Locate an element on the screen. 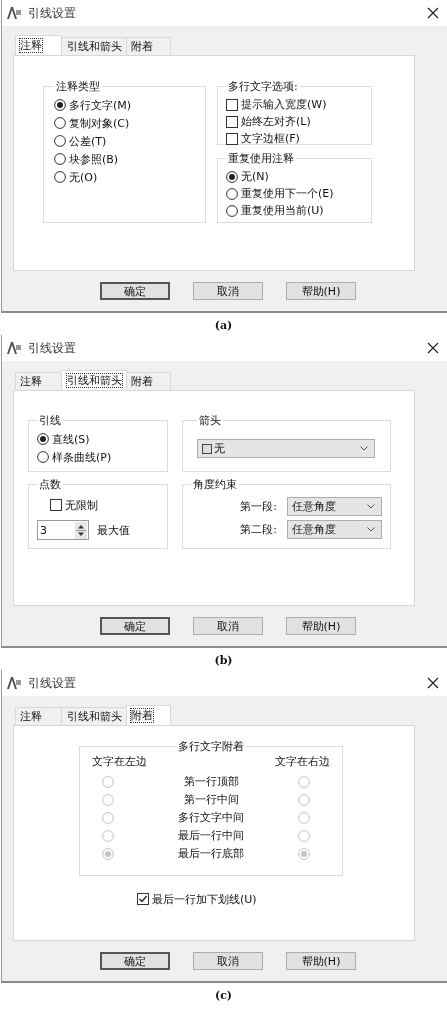 Image resolution: width=447 pixels, height=1014 pixels. radio-label: 重复使用下一个(E) is located at coordinates (287, 193).